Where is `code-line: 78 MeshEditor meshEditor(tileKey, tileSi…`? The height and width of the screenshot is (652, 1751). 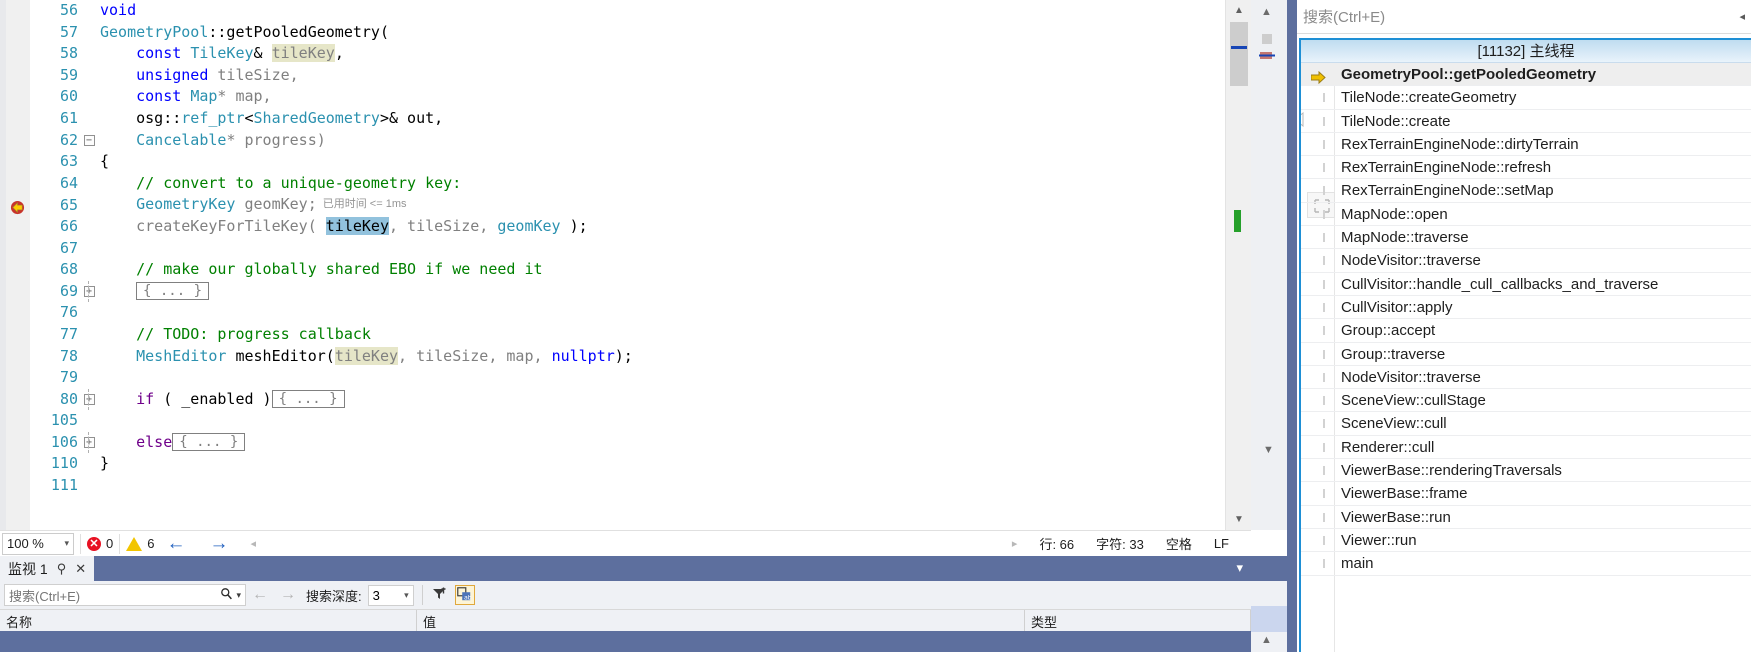 code-line: 78 MeshEditor meshEditor(tileKey, tileSi… is located at coordinates (627, 357).